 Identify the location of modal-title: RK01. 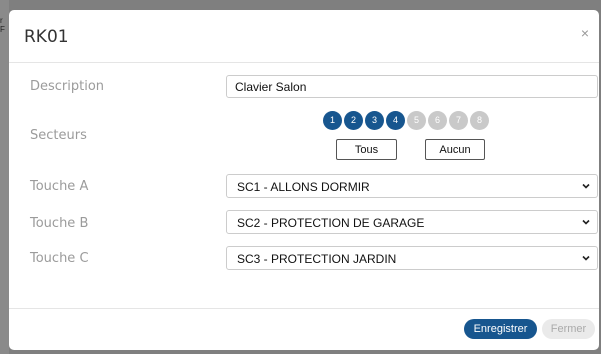
(46, 37).